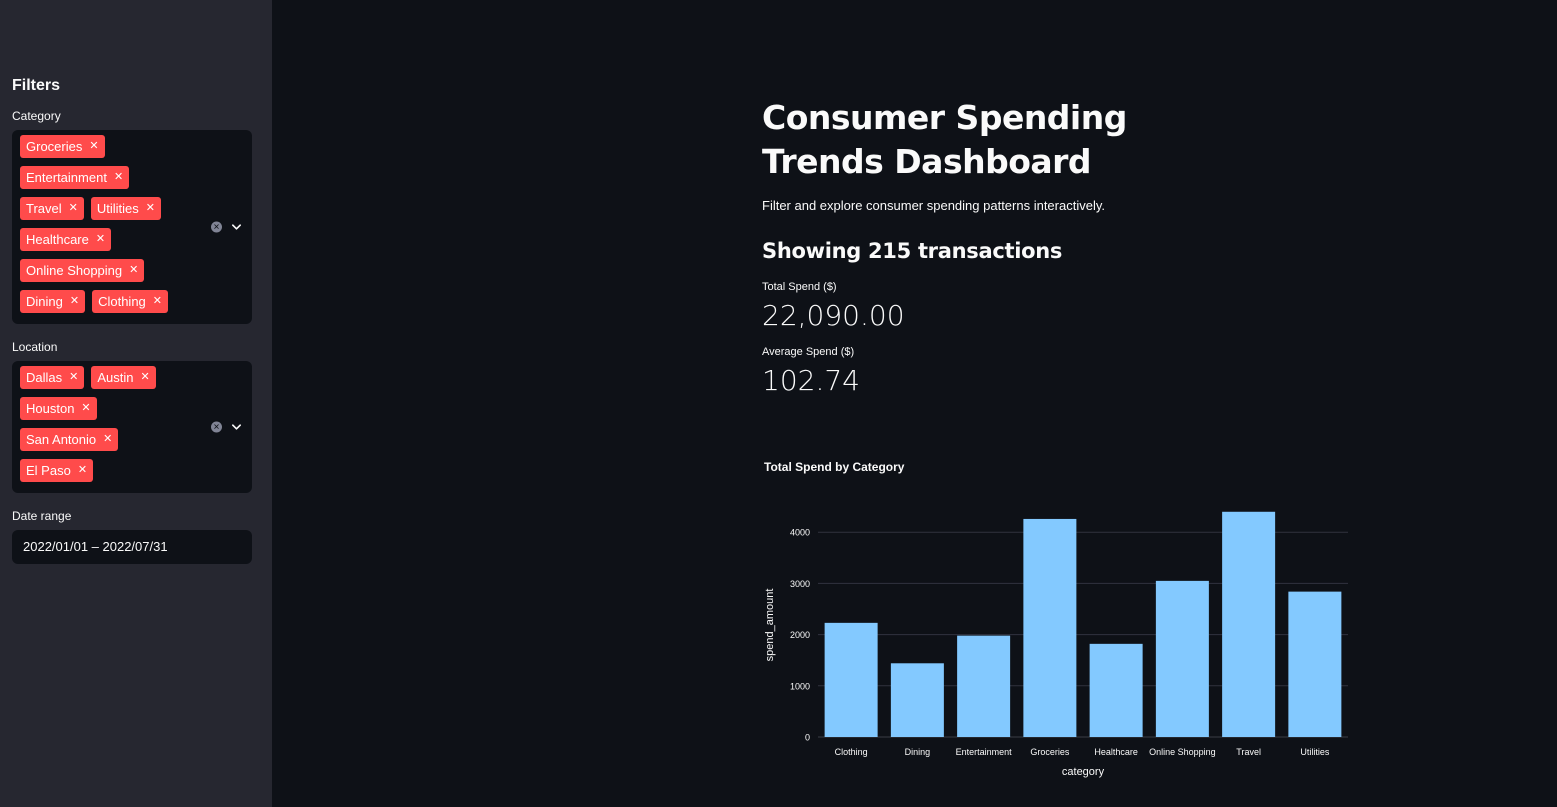  Describe the element at coordinates (1083, 772) in the screenshot. I see `x-axis-label: category` at that location.